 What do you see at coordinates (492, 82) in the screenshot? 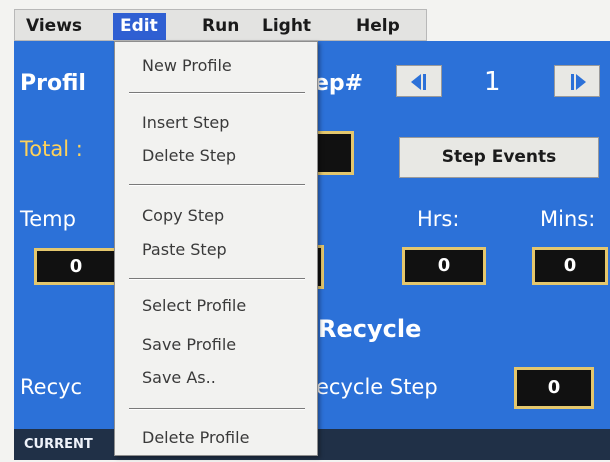
I see `step-number-value: 1` at bounding box center [492, 82].